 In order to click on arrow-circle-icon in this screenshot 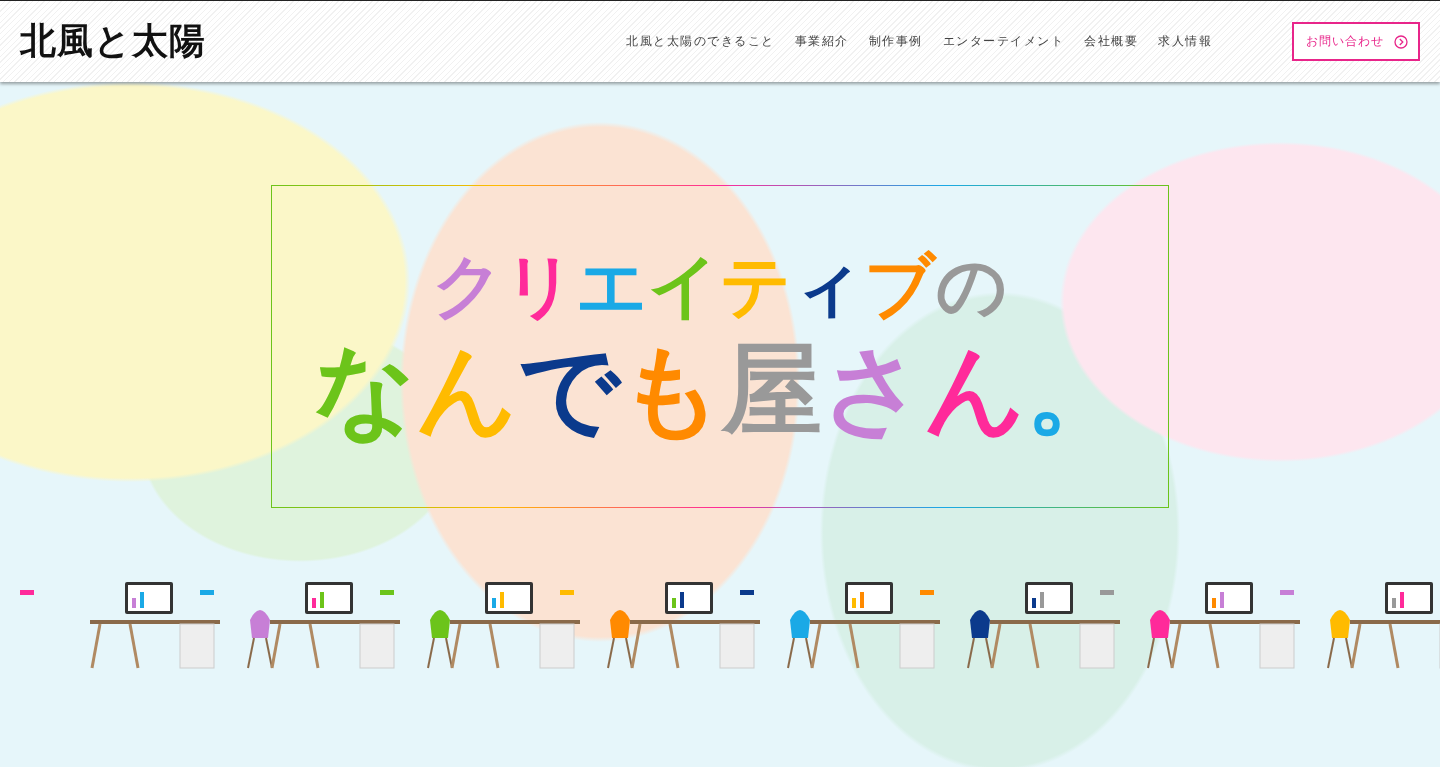, I will do `click(1401, 41)`.